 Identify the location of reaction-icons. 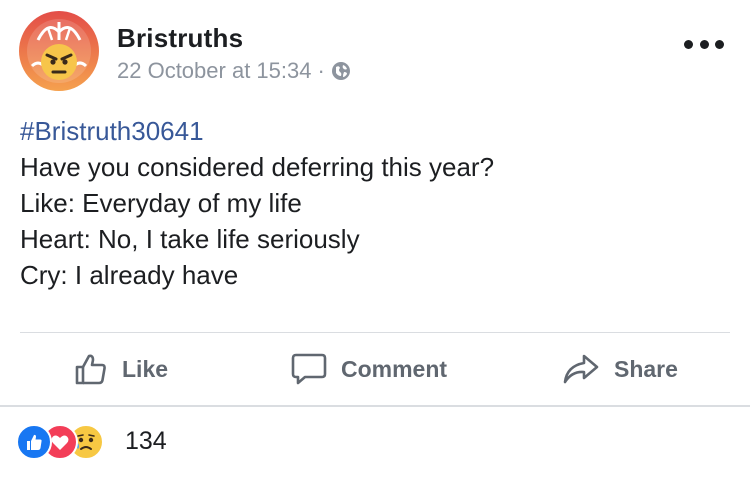
(66, 442).